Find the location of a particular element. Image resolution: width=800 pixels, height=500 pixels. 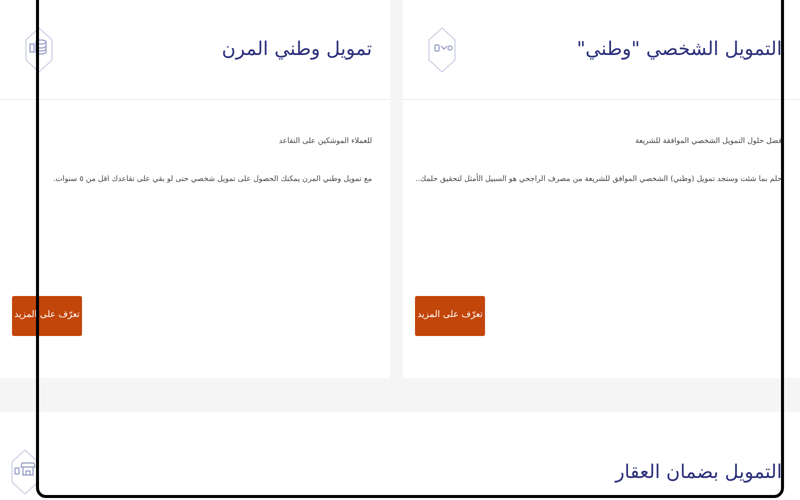

card-title: تمويل وطني المرن is located at coordinates (297, 49).